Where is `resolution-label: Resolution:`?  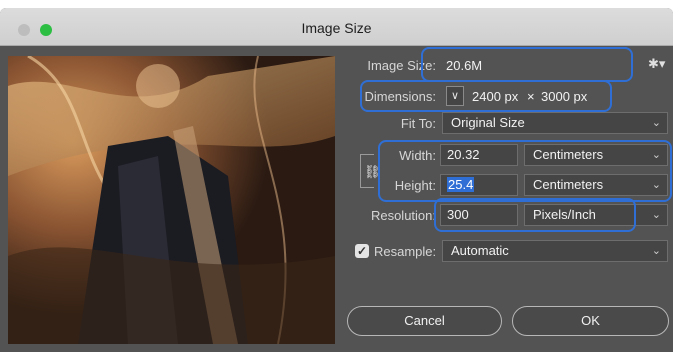
resolution-label: Resolution: is located at coordinates (403, 215).